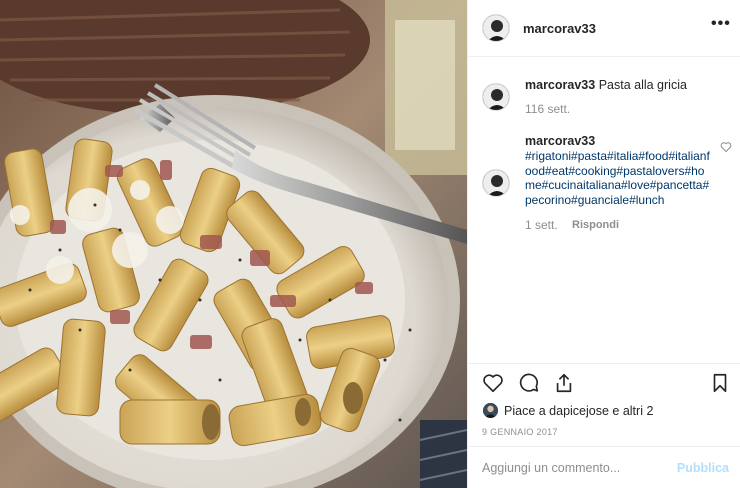  What do you see at coordinates (604, 28) in the screenshot?
I see `post-header: marcorav33 •••` at bounding box center [604, 28].